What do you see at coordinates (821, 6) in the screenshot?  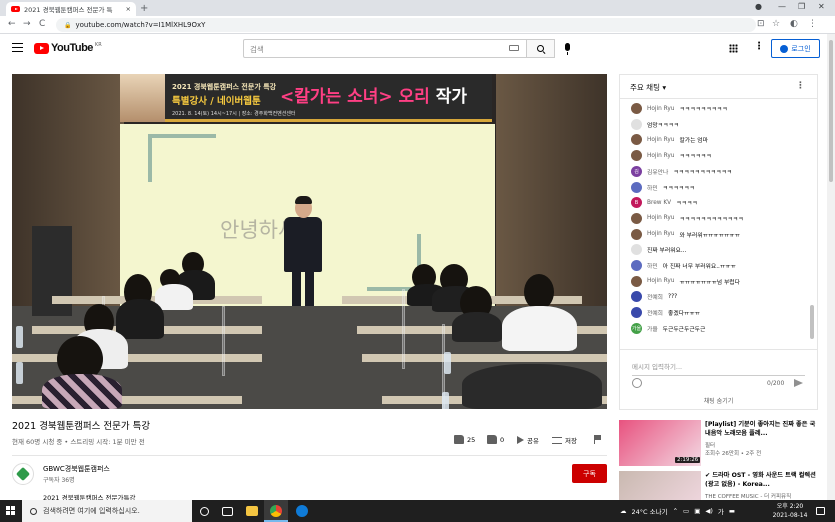 I see `close-window-button: ✕` at bounding box center [821, 6].